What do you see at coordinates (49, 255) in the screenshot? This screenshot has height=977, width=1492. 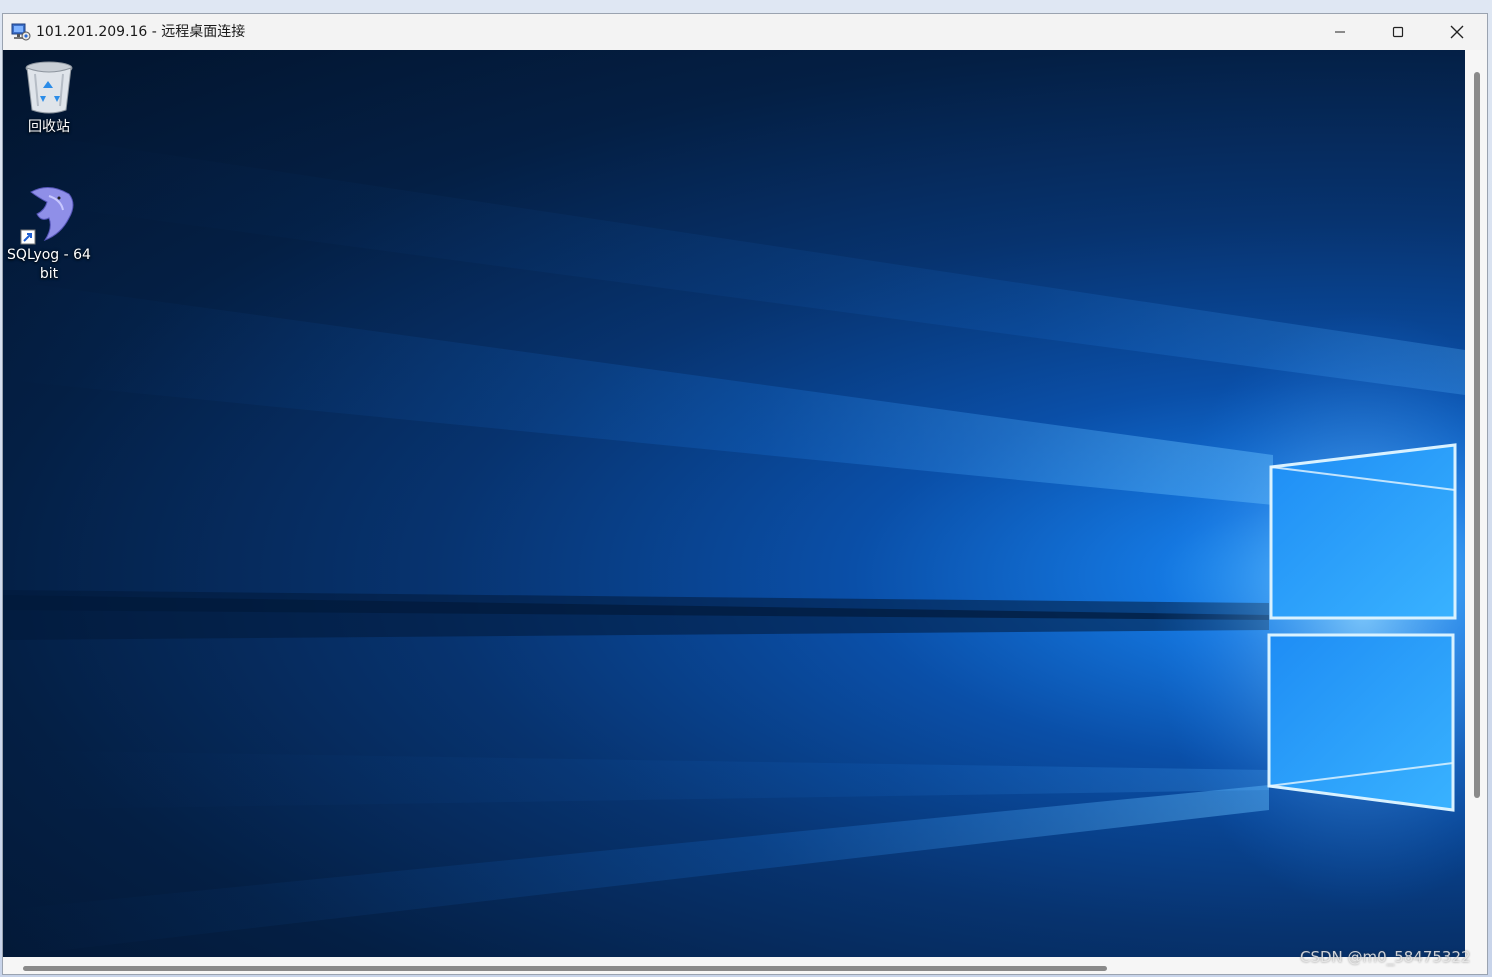 I see `sqlyog-label-line1: SQLyog - 64` at bounding box center [49, 255].